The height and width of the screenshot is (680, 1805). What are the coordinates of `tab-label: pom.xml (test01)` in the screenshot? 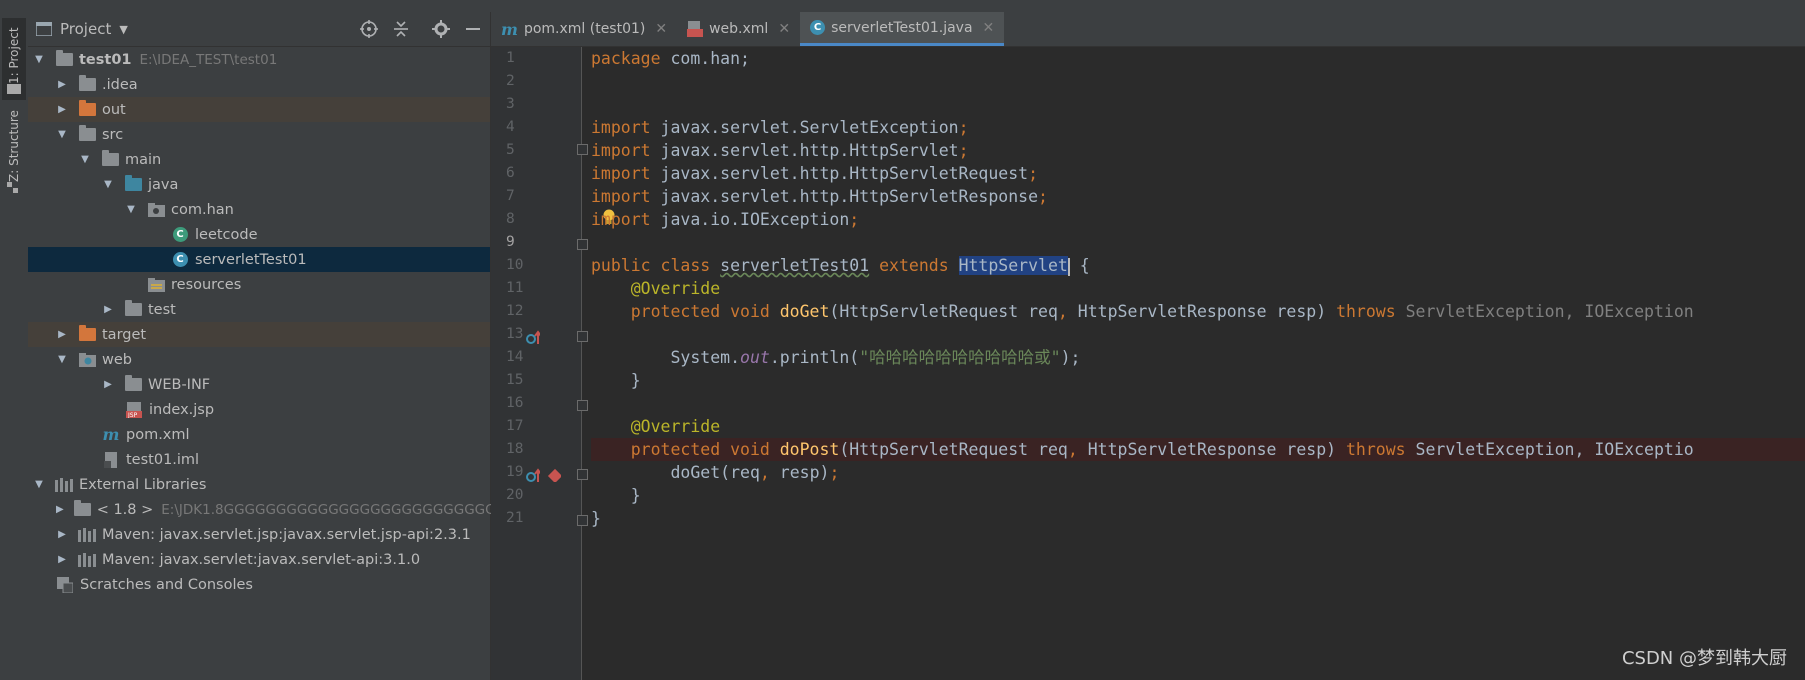 It's located at (584, 29).